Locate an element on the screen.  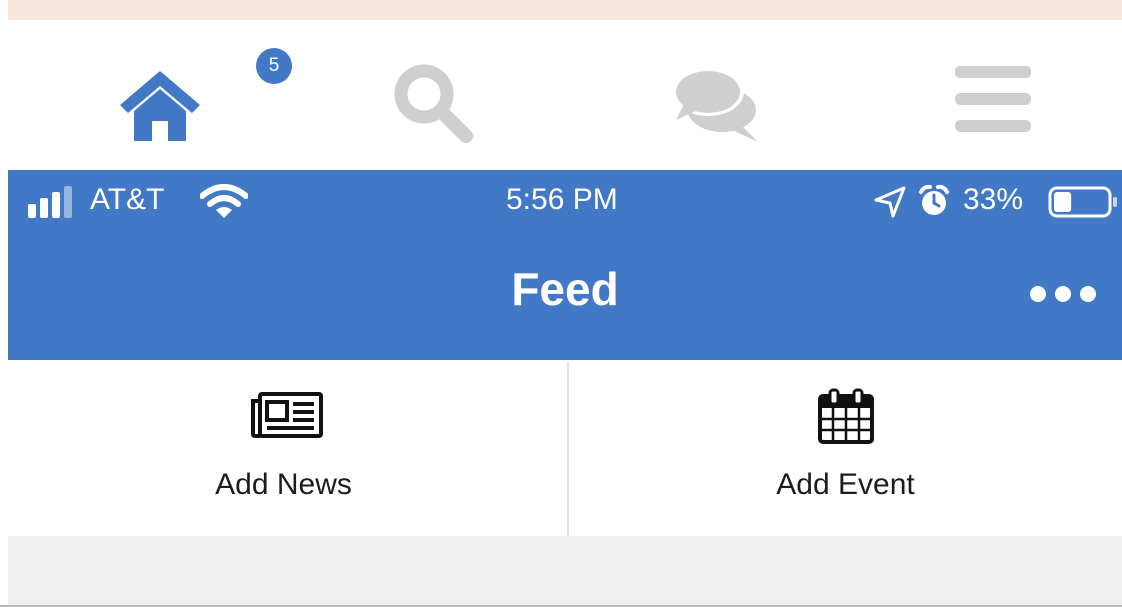
home-icon is located at coordinates (160, 106).